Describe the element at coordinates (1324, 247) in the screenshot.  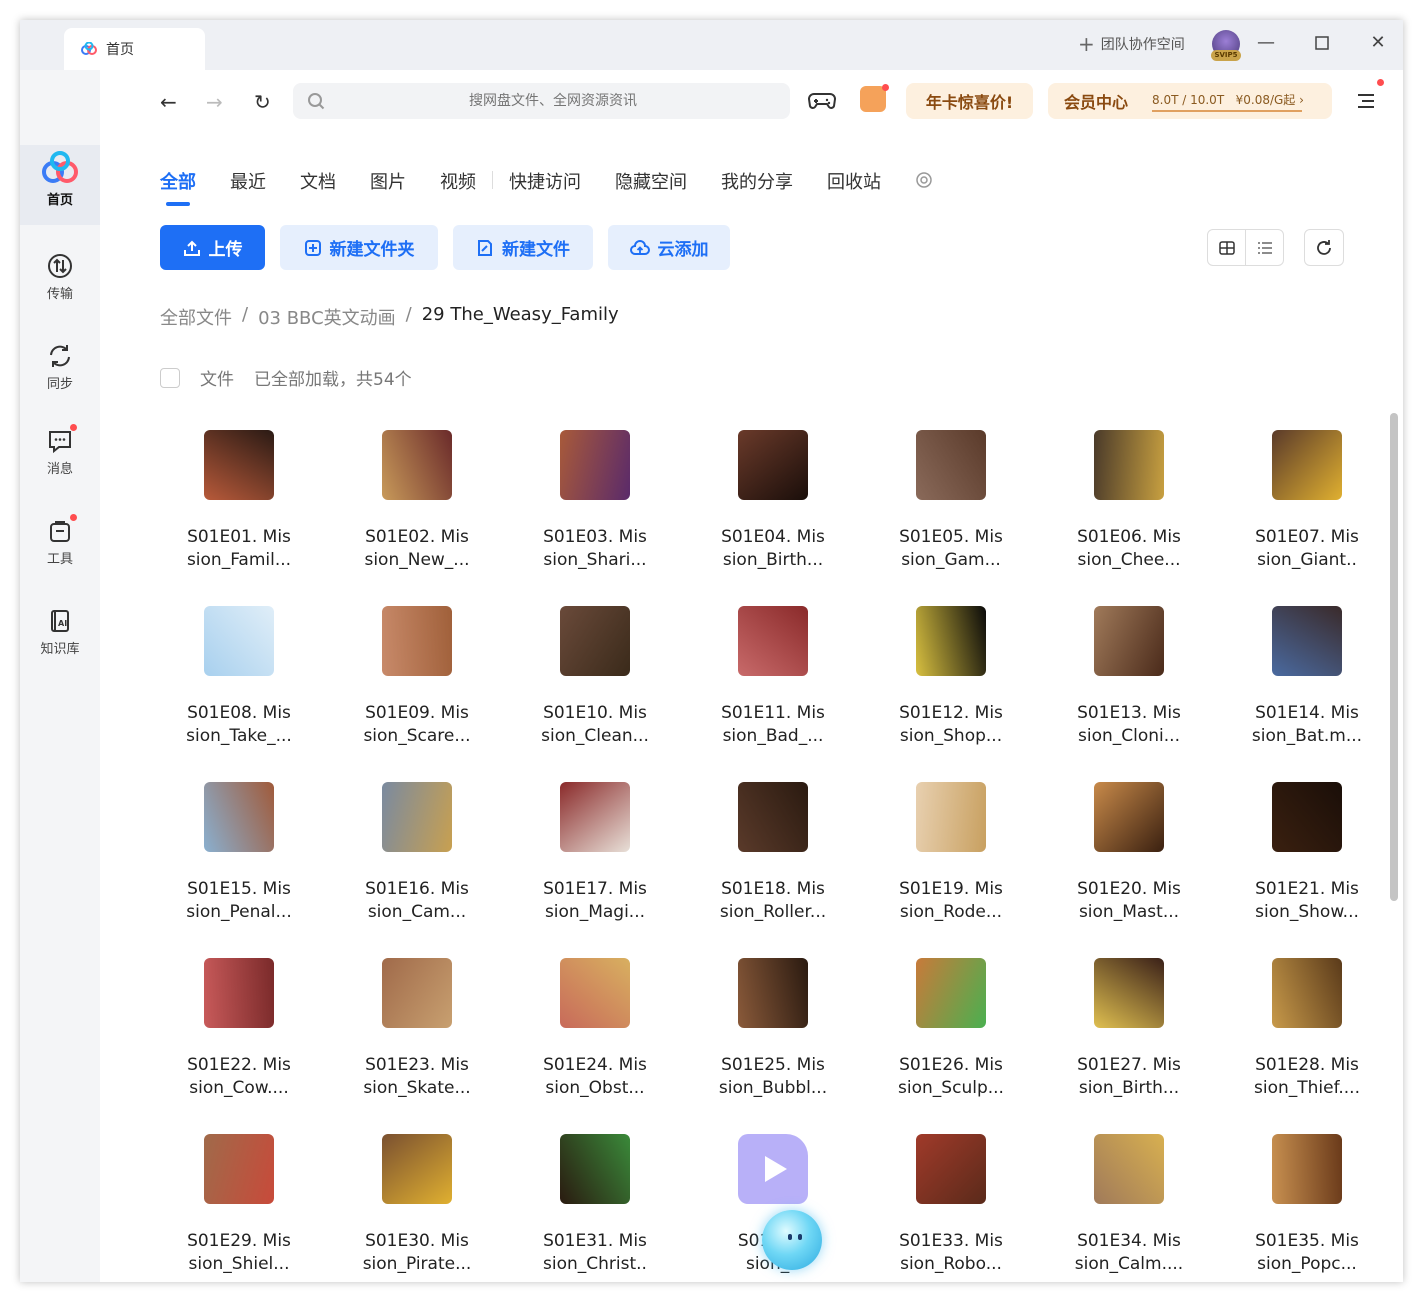
I see `refresh-button` at that location.